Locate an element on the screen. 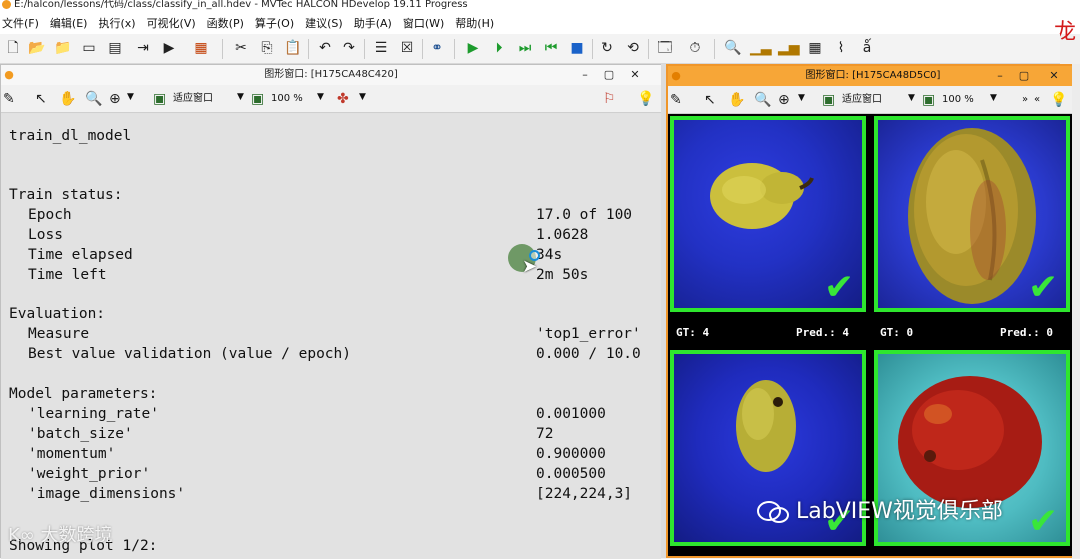 This screenshot has height=559, width=1080. menu-execute: 执行(x) is located at coordinates (116, 23).